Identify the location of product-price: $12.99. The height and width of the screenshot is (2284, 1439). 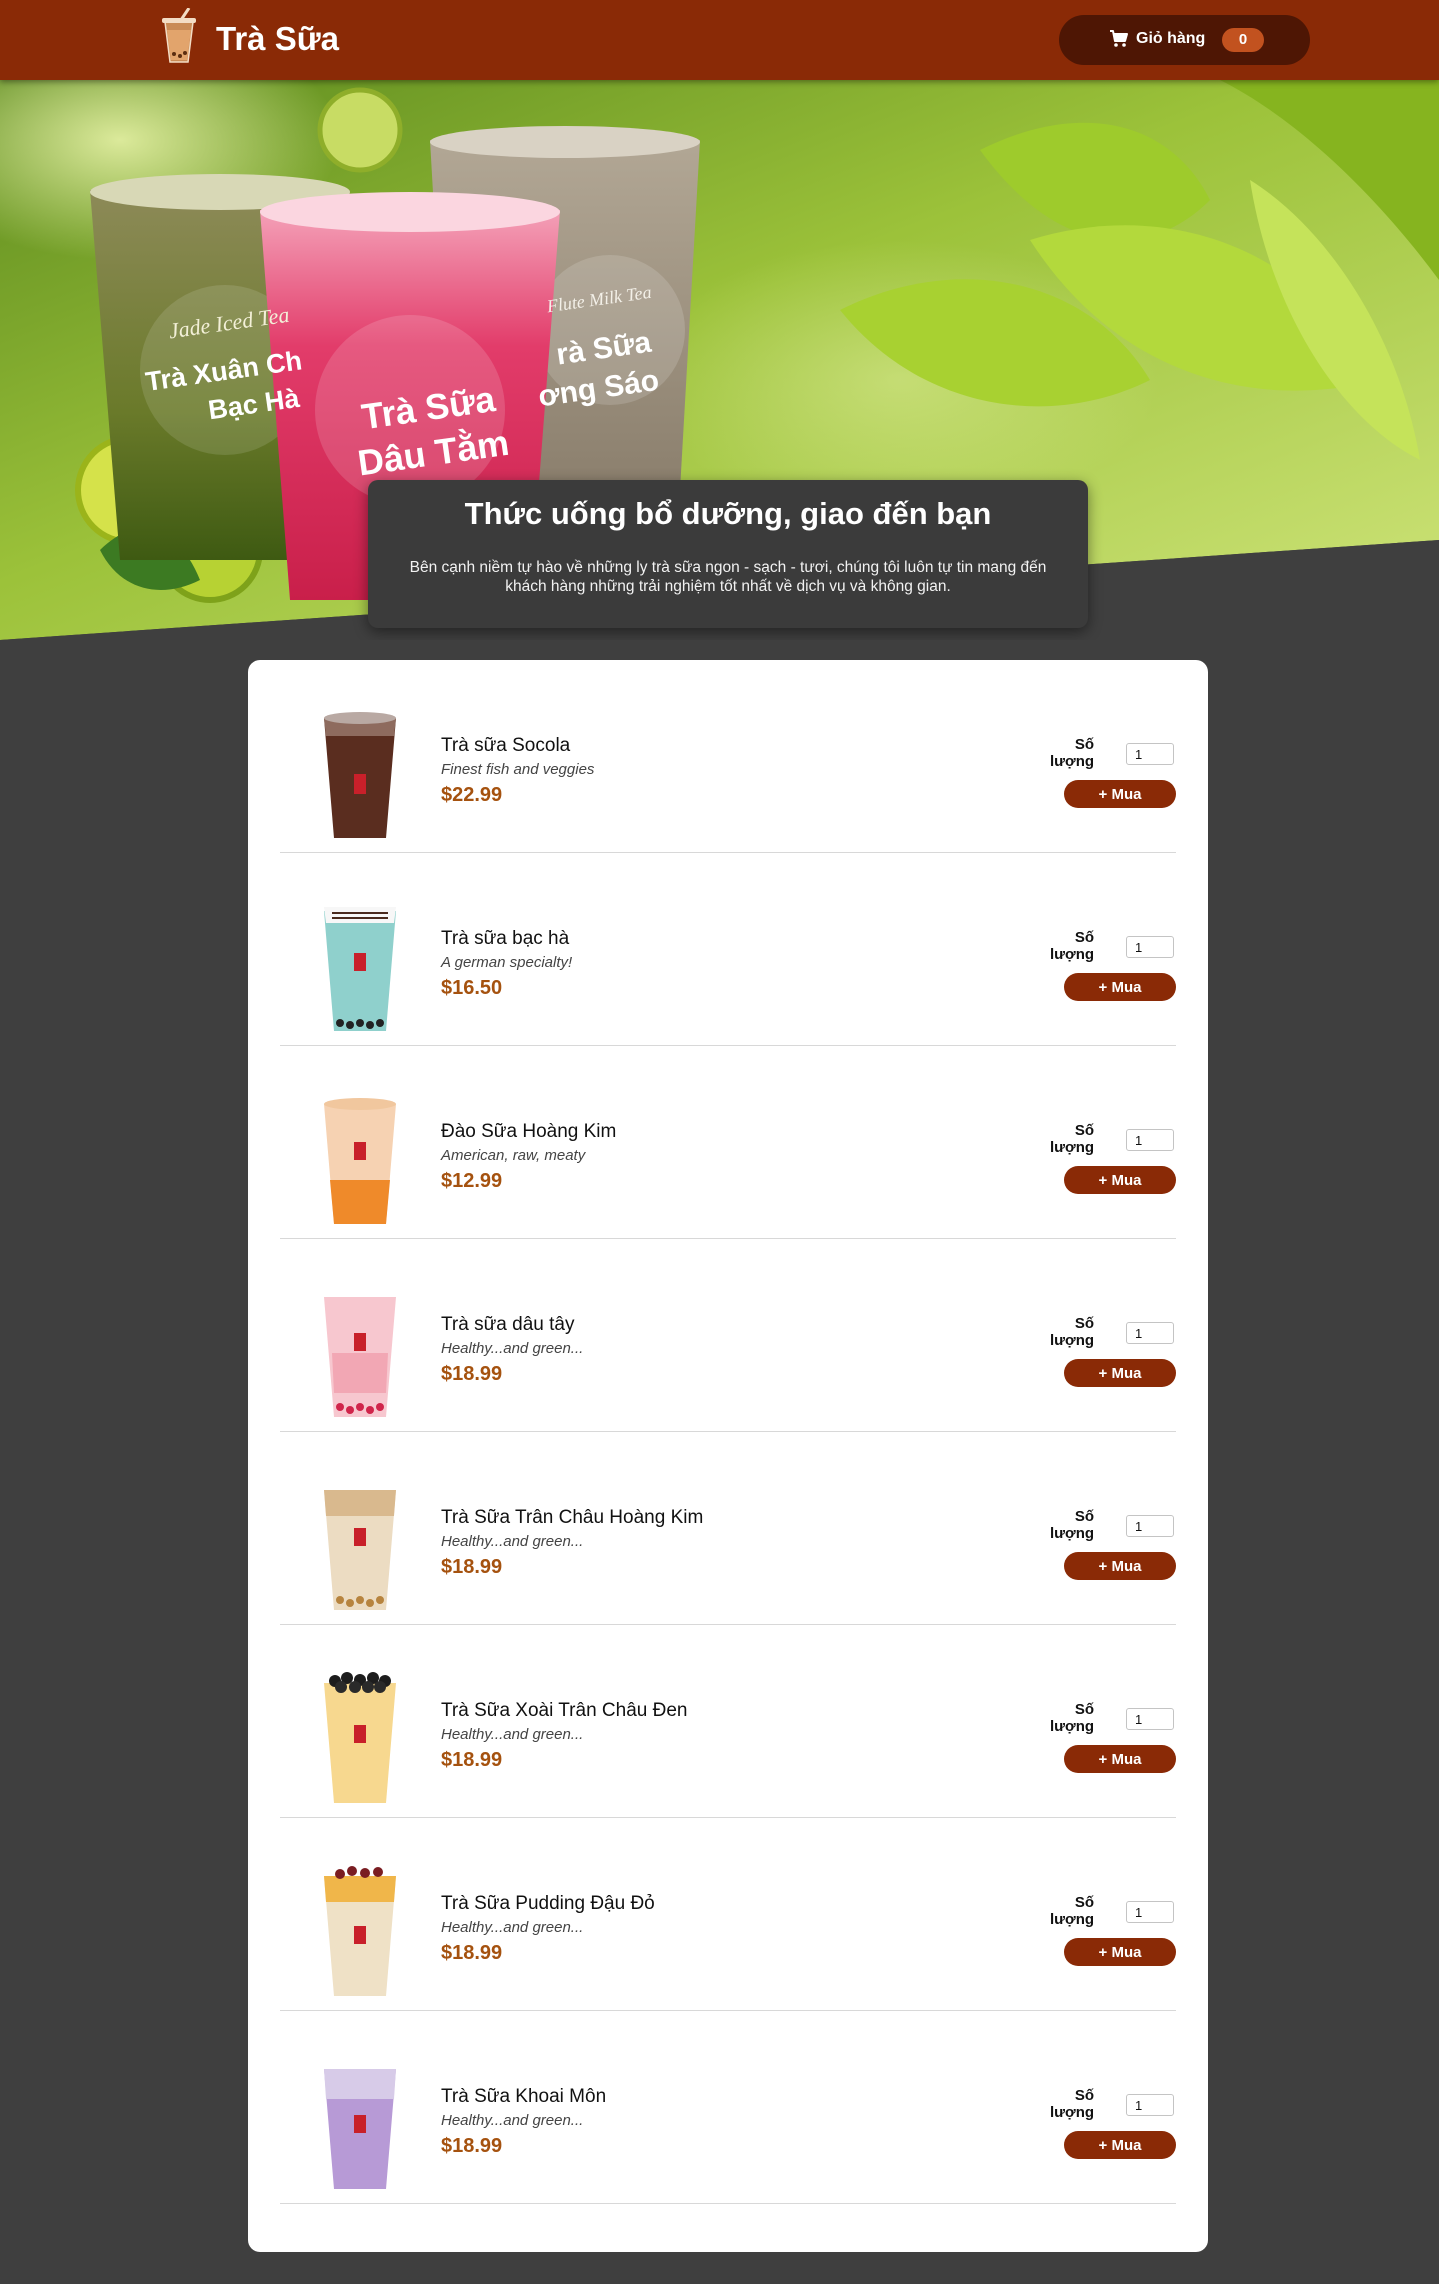
(472, 1181).